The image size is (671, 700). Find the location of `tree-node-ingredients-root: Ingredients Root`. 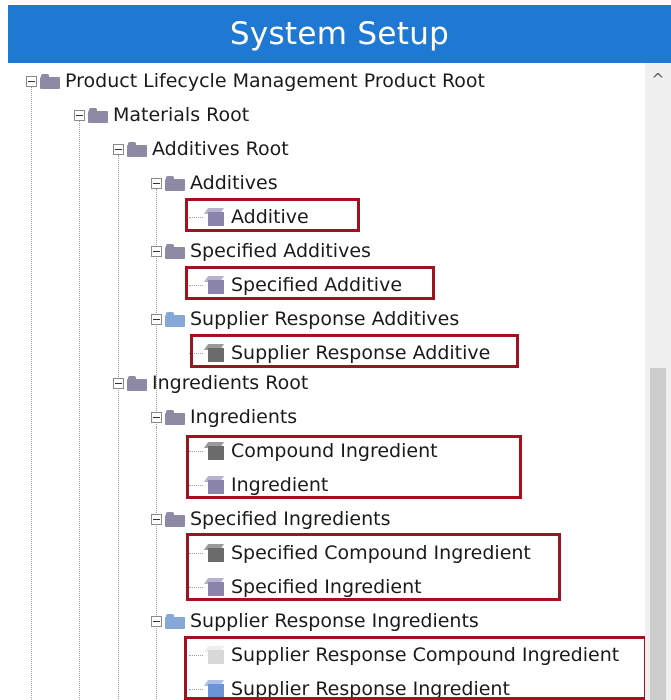

tree-node-ingredients-root: Ingredients Root is located at coordinates (210, 383).